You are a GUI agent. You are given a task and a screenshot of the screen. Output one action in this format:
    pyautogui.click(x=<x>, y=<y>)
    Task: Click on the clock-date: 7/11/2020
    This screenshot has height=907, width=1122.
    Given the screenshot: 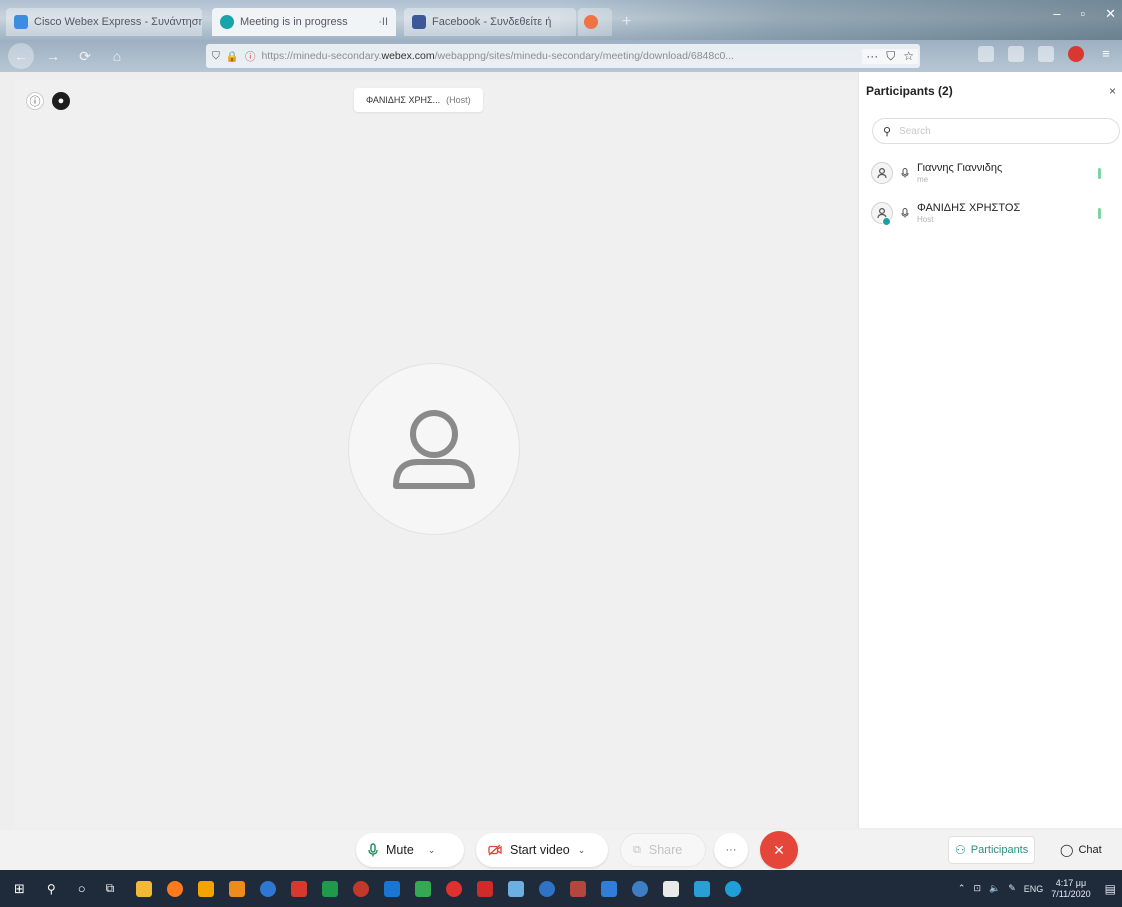 What is the action you would take?
    pyautogui.click(x=1071, y=893)
    